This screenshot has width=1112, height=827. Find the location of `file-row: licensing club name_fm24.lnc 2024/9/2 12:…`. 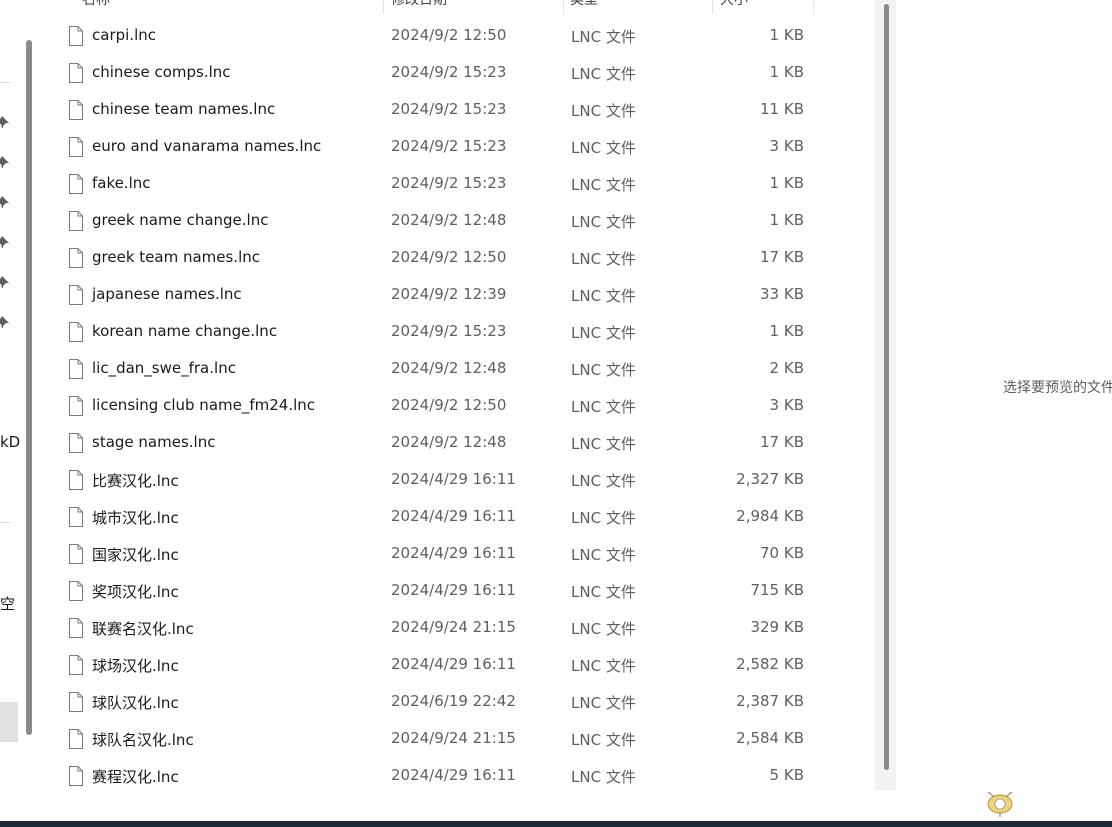

file-row: licensing club name_fm24.lnc 2024/9/2 12:… is located at coordinates (457, 406).